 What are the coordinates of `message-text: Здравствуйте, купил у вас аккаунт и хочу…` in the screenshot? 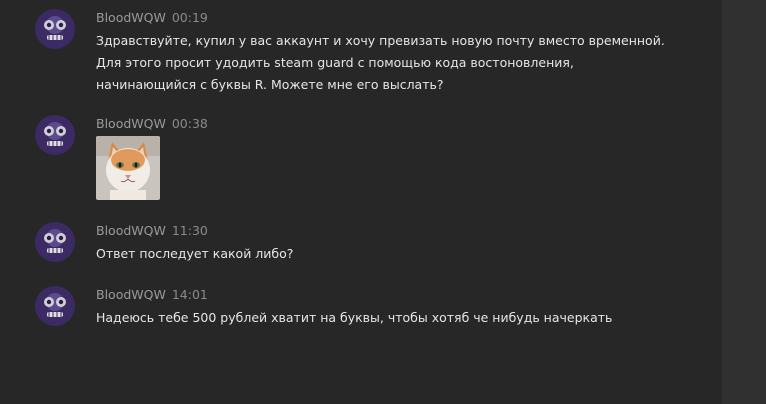 It's located at (396, 63).